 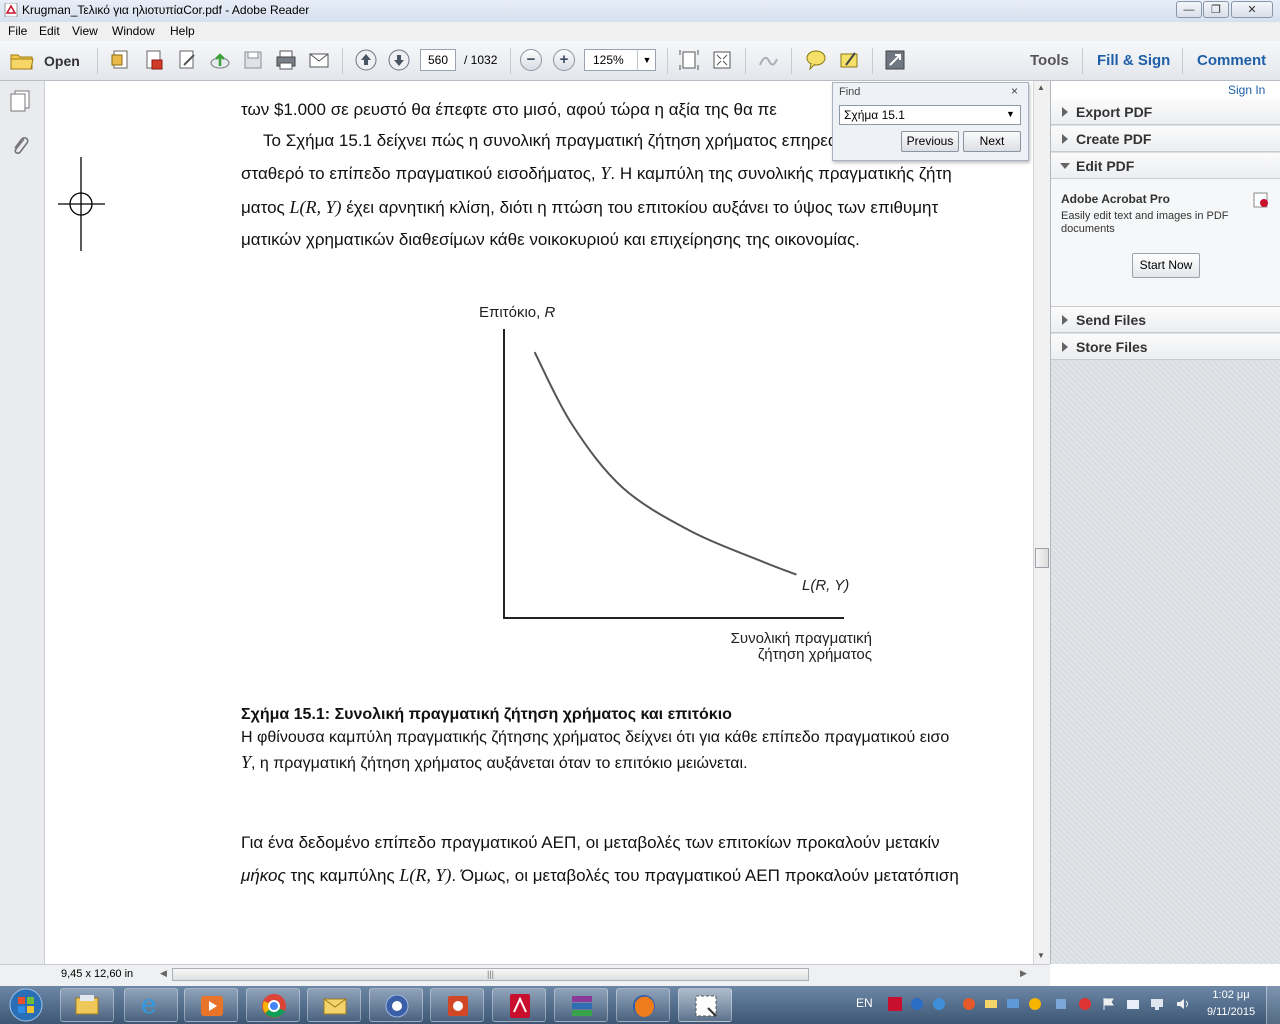 I want to click on volume-icon, so click(x=1183, y=1004).